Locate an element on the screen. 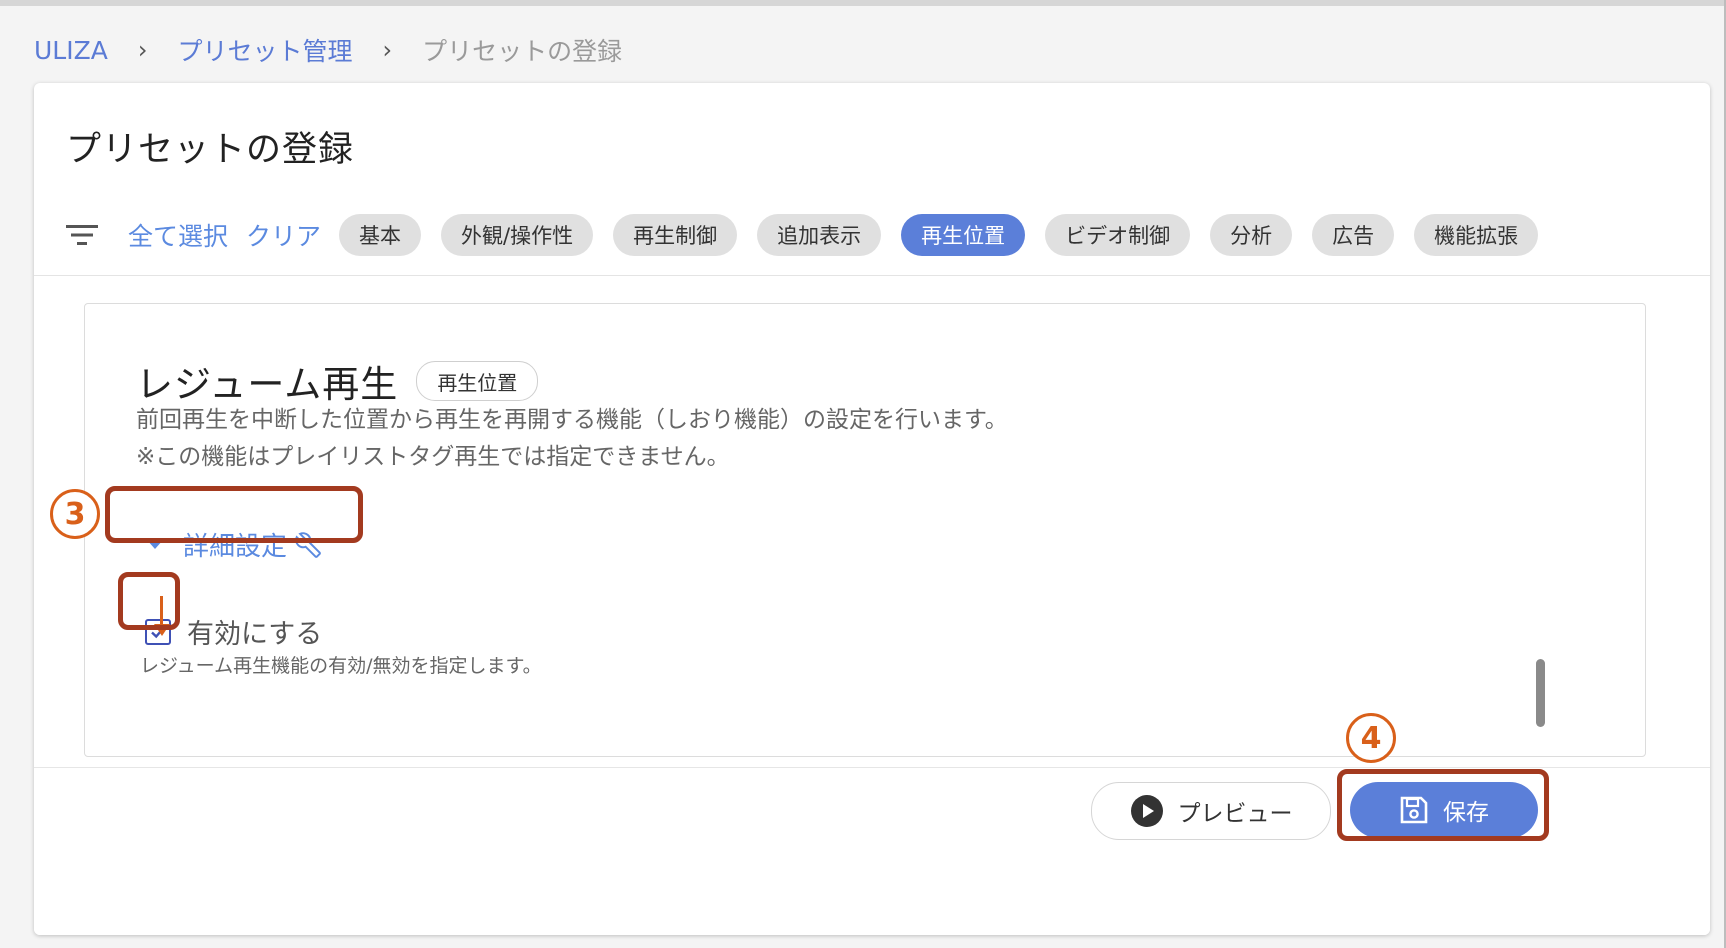 The width and height of the screenshot is (1726, 948). highlight-detail-settings is located at coordinates (234, 514).